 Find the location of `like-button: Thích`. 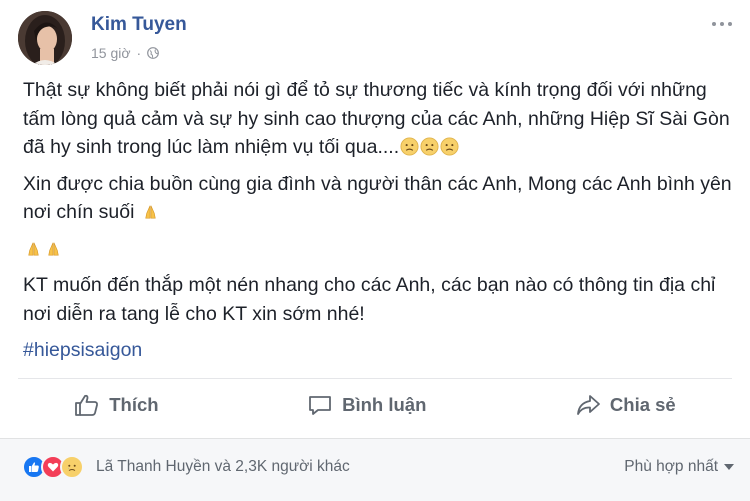

like-button: Thích is located at coordinates (116, 405).